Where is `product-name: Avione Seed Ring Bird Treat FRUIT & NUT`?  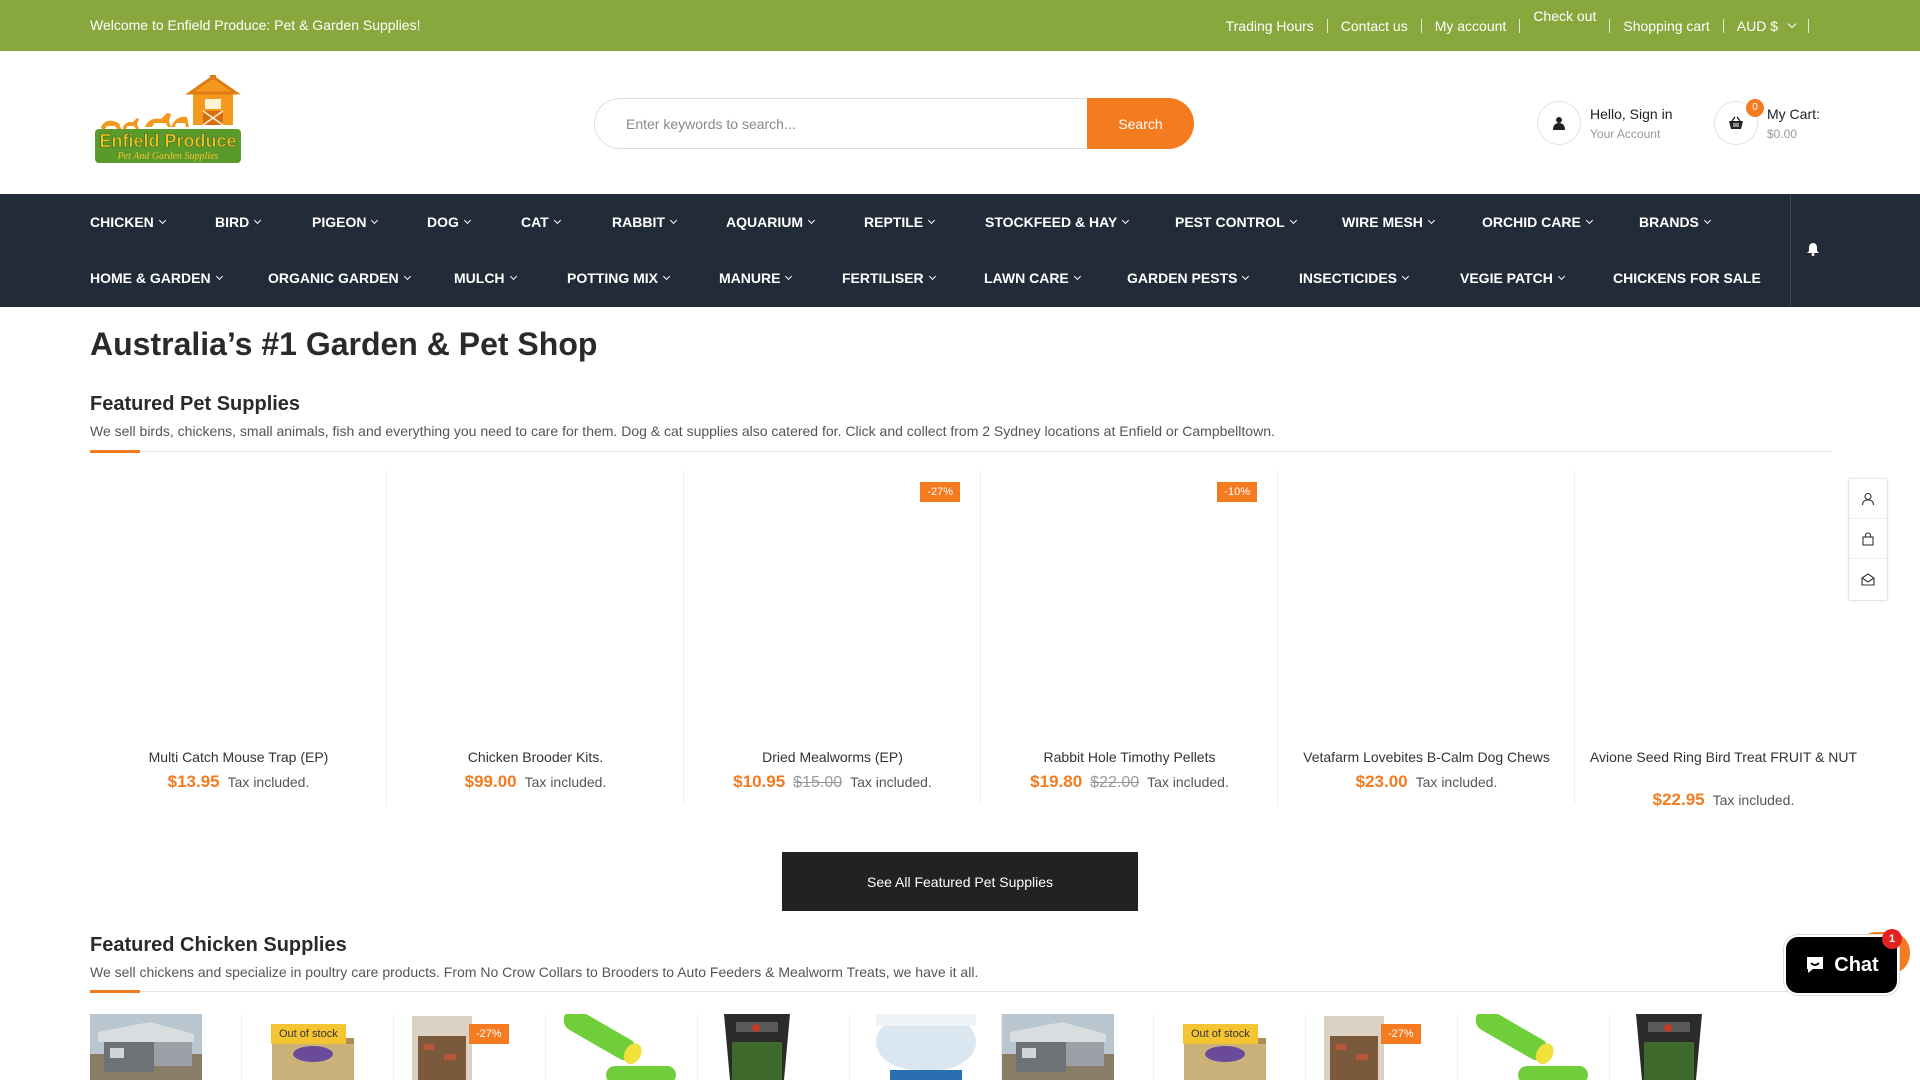
product-name: Avione Seed Ring Bird Treat FRUIT & NUT is located at coordinates (1723, 757).